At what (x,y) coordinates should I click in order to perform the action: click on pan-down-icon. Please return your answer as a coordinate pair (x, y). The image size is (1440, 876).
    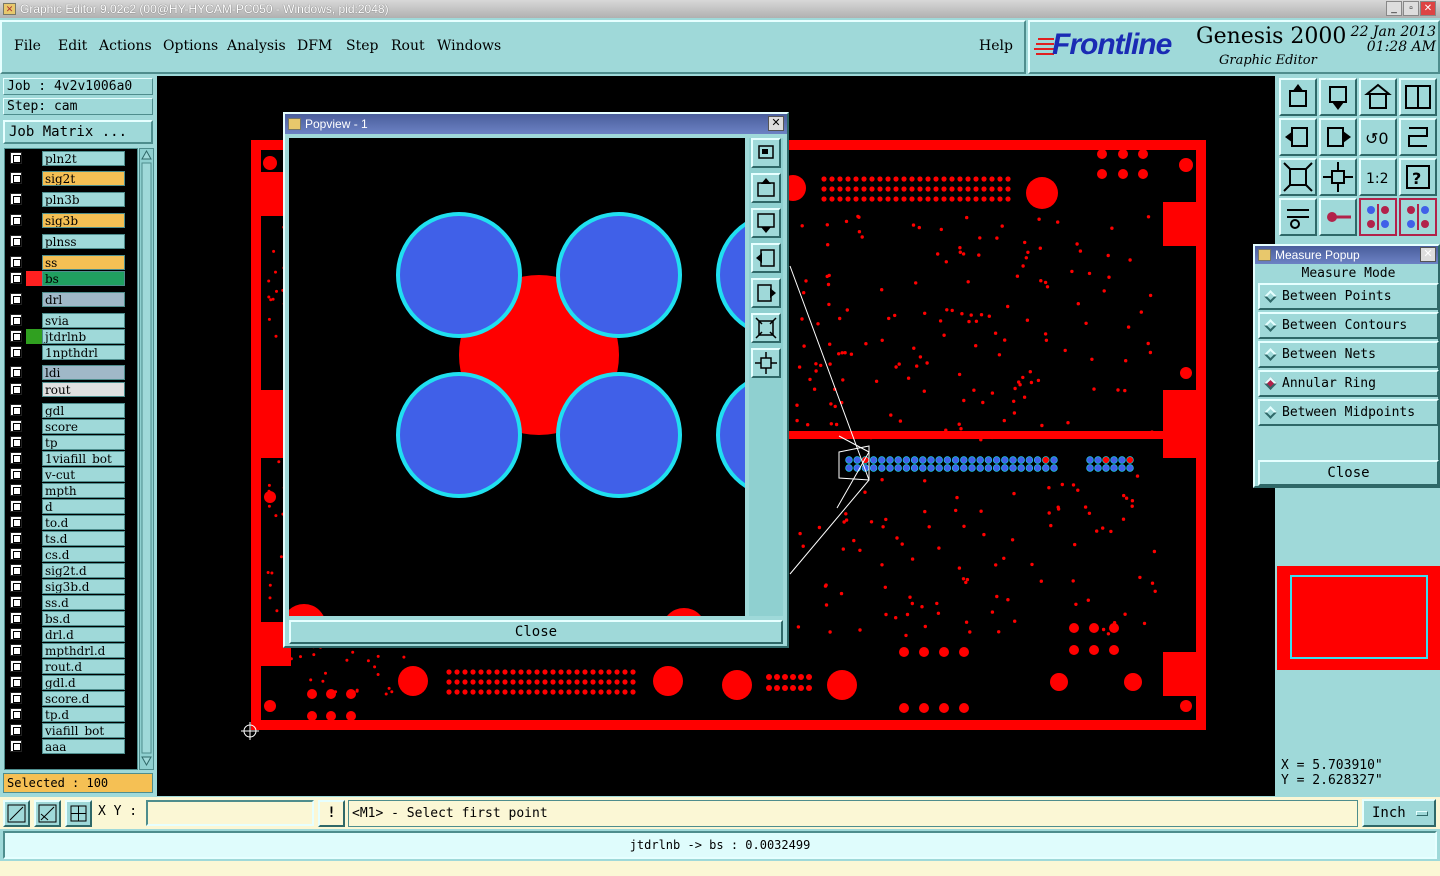
    Looking at the image, I should click on (1338, 97).